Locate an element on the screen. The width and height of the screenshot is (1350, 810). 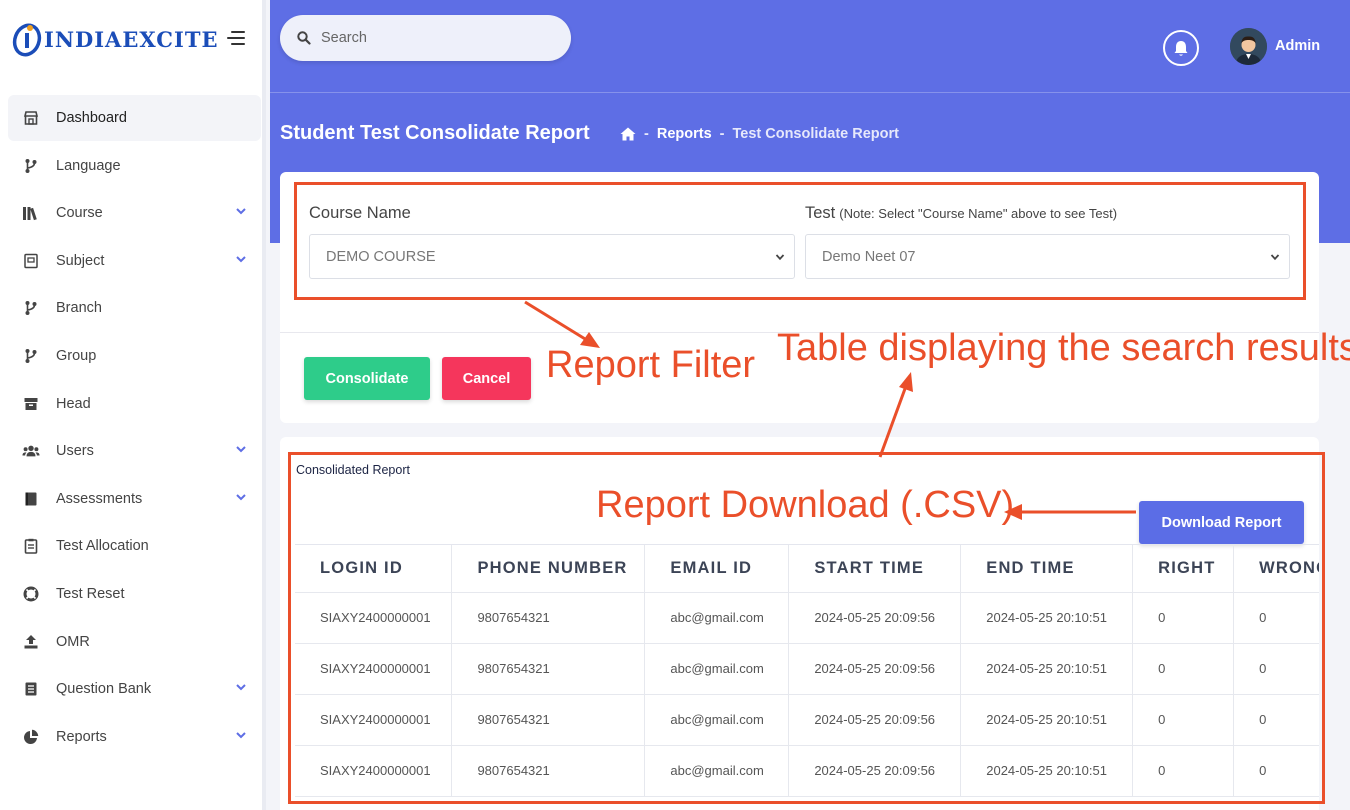
box-icon is located at coordinates (31, 404).